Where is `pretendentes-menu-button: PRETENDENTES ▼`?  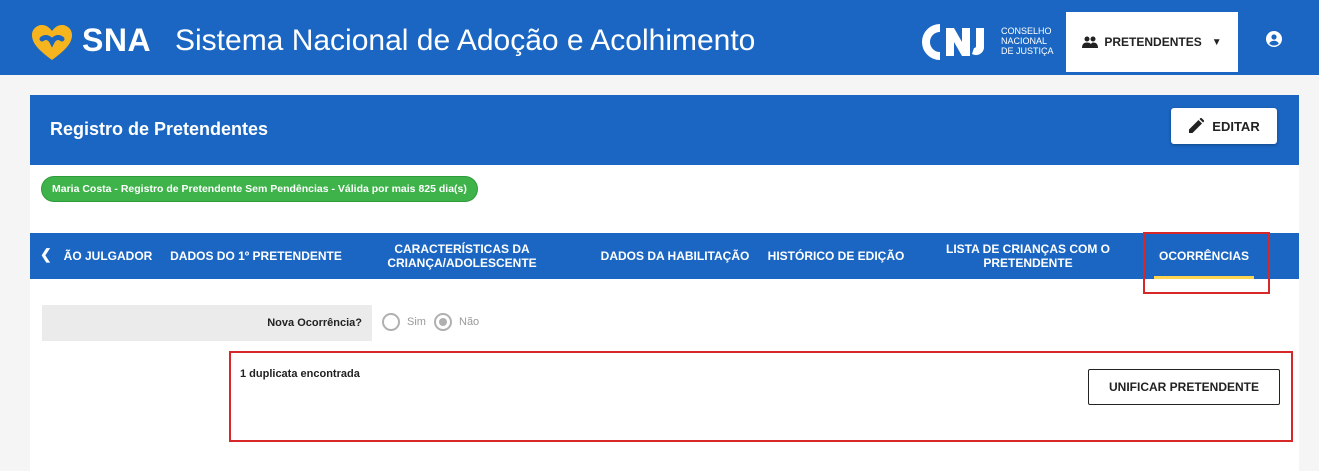 pretendentes-menu-button: PRETENDENTES ▼ is located at coordinates (1152, 42).